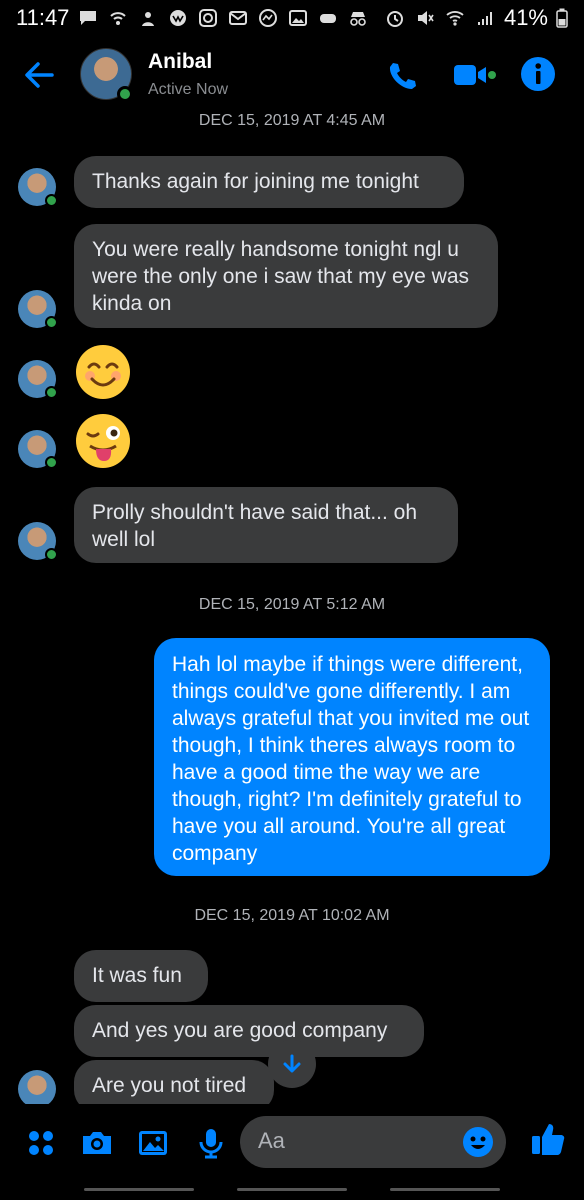  What do you see at coordinates (292, 120) in the screenshot?
I see `timestamp-1: DEC 15, 2019 AT 4:45 AM` at bounding box center [292, 120].